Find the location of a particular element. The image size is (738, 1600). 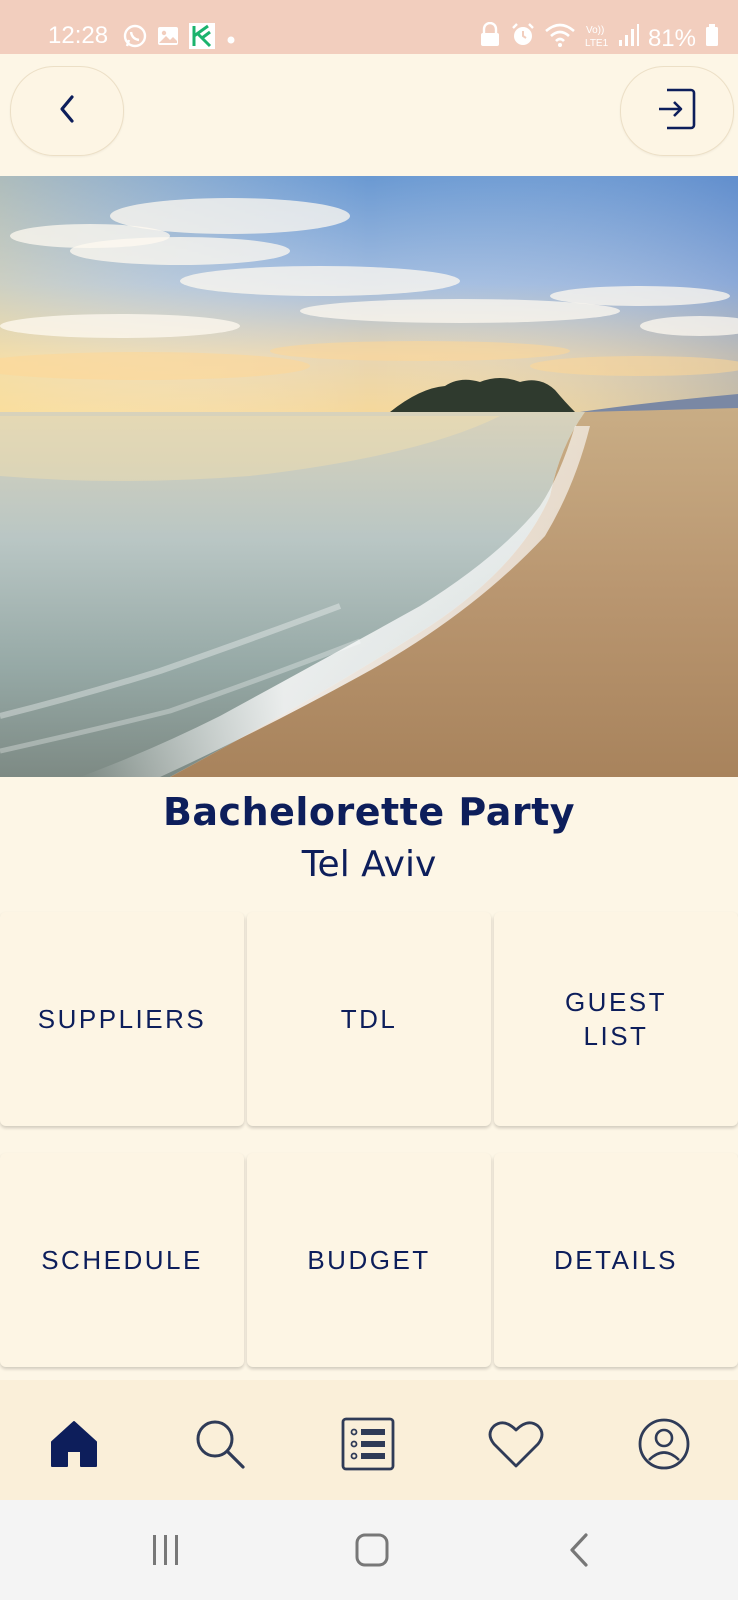

event-location: Tel Aviv is located at coordinates (369, 864).